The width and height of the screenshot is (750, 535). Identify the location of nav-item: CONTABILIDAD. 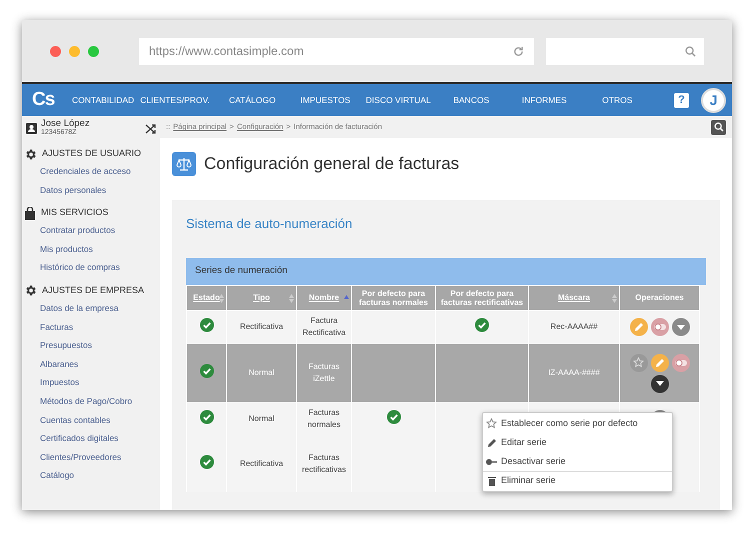
(103, 100).